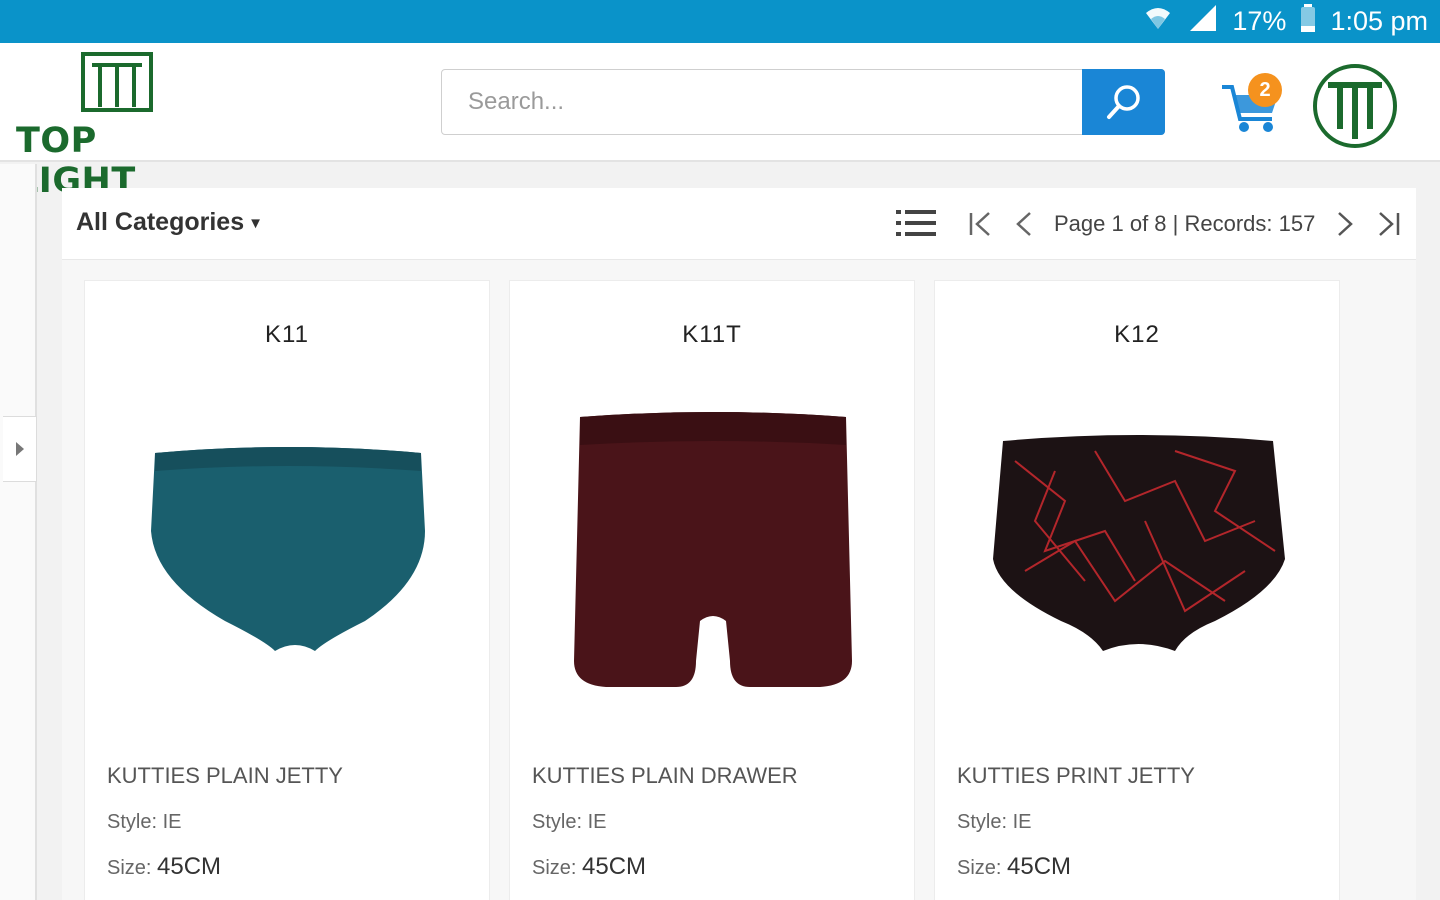 The width and height of the screenshot is (1440, 900). I want to click on logo-mark-icon, so click(117, 82).